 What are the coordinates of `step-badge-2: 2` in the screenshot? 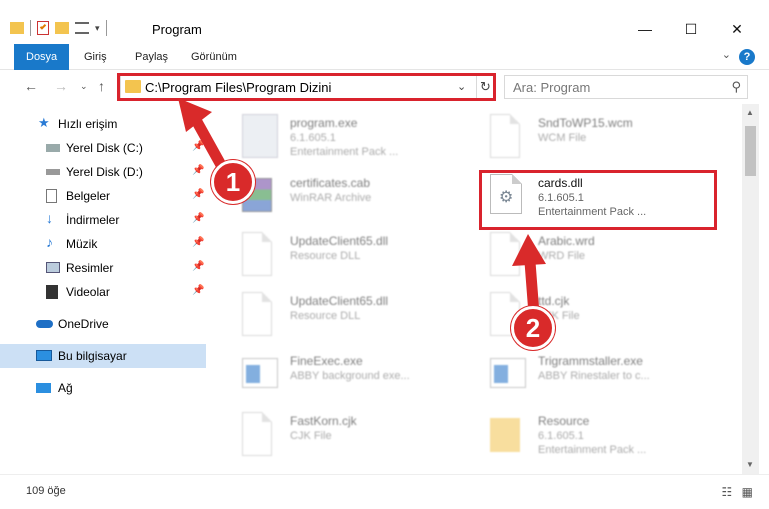 It's located at (533, 328).